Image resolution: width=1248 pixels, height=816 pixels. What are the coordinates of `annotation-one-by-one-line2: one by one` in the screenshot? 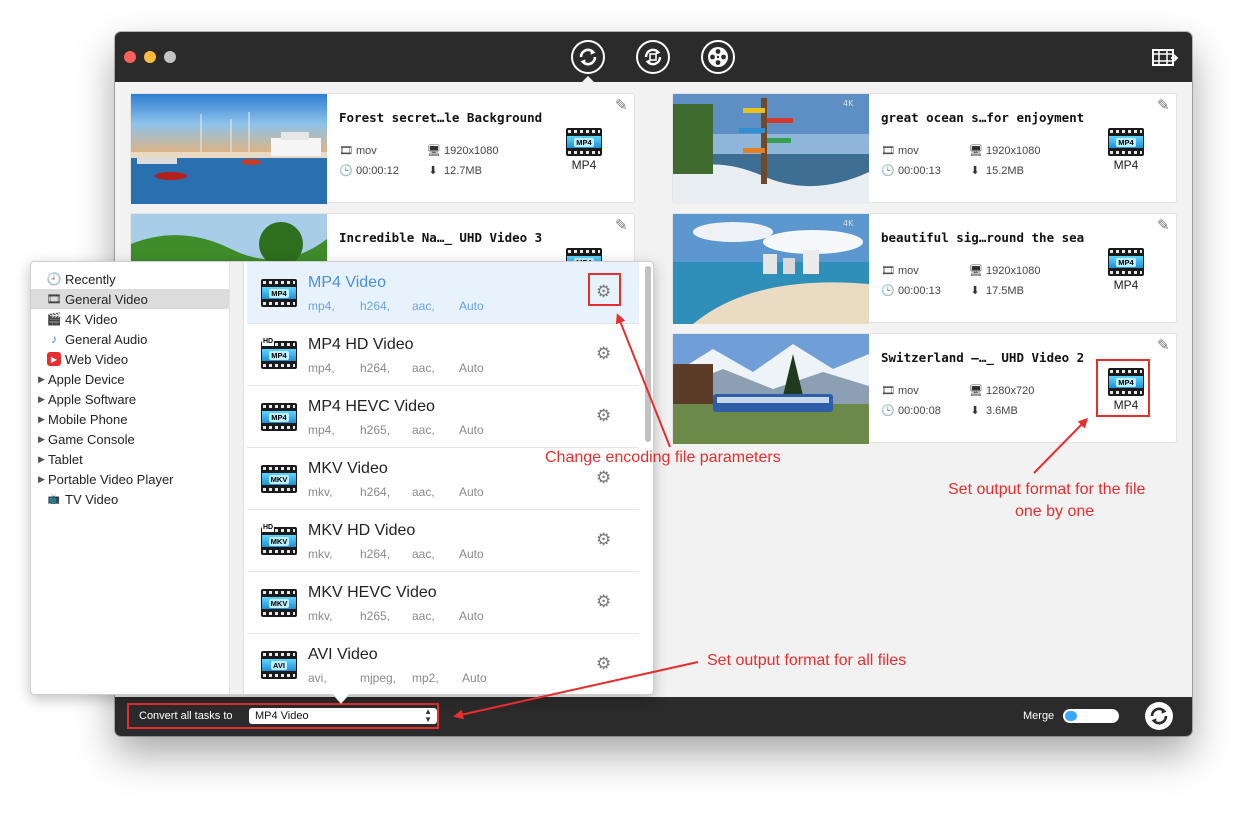 It's located at (1055, 511).